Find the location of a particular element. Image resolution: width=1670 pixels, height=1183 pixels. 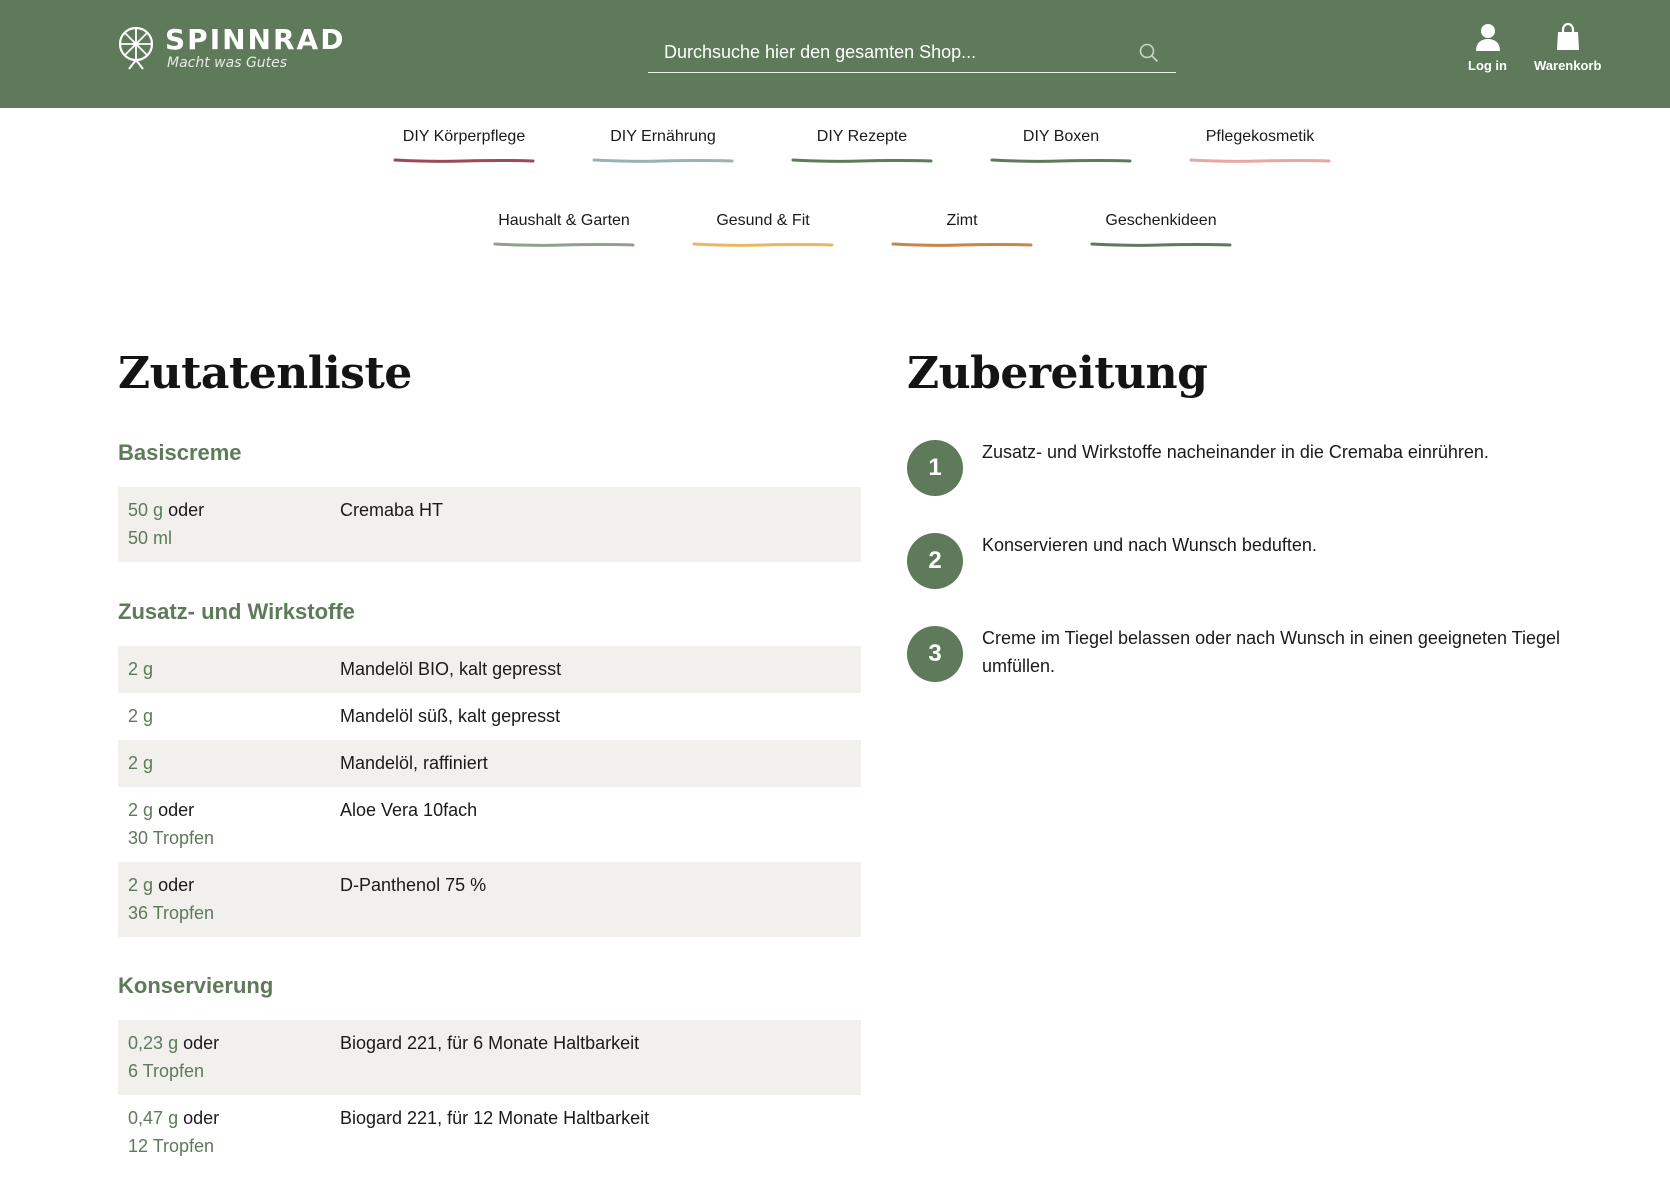

step-number: 2 is located at coordinates (935, 561).